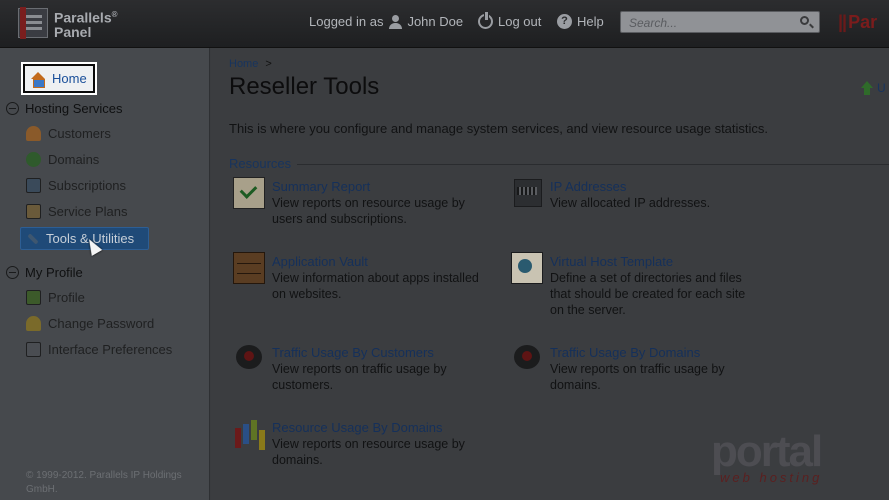  I want to click on section-hosting-services: Hosting Services, so click(64, 108).